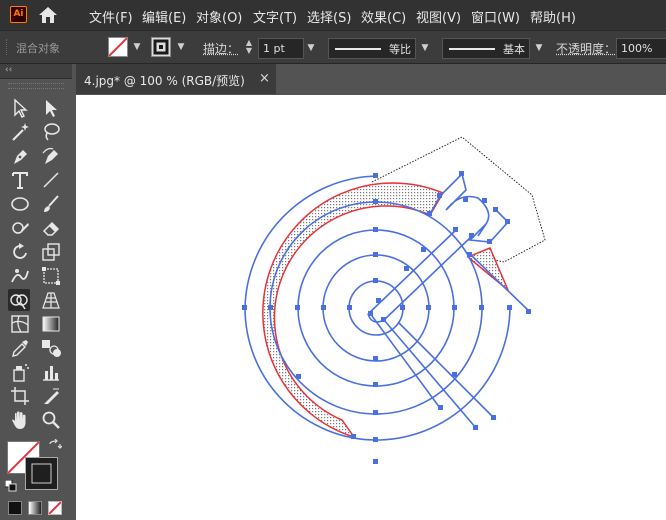 Image resolution: width=666 pixels, height=520 pixels. I want to click on stroke-swatch, so click(161, 47).